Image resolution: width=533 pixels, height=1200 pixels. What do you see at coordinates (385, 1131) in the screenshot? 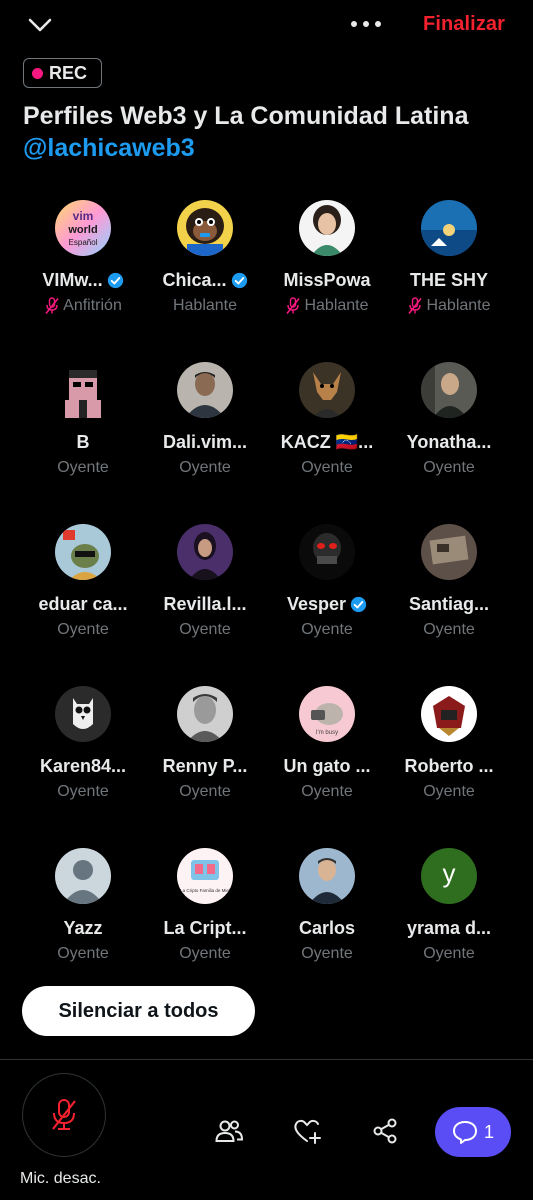
I see `share-icon` at bounding box center [385, 1131].